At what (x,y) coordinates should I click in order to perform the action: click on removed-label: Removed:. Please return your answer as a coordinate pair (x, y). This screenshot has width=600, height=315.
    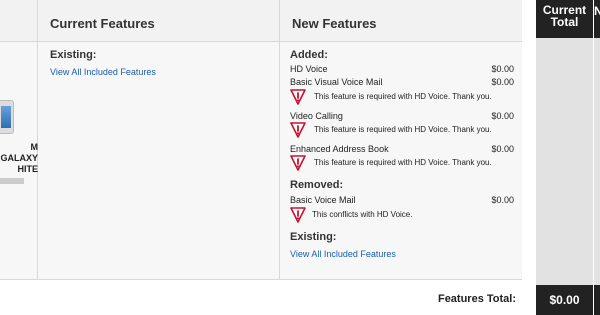
    Looking at the image, I should click on (317, 185).